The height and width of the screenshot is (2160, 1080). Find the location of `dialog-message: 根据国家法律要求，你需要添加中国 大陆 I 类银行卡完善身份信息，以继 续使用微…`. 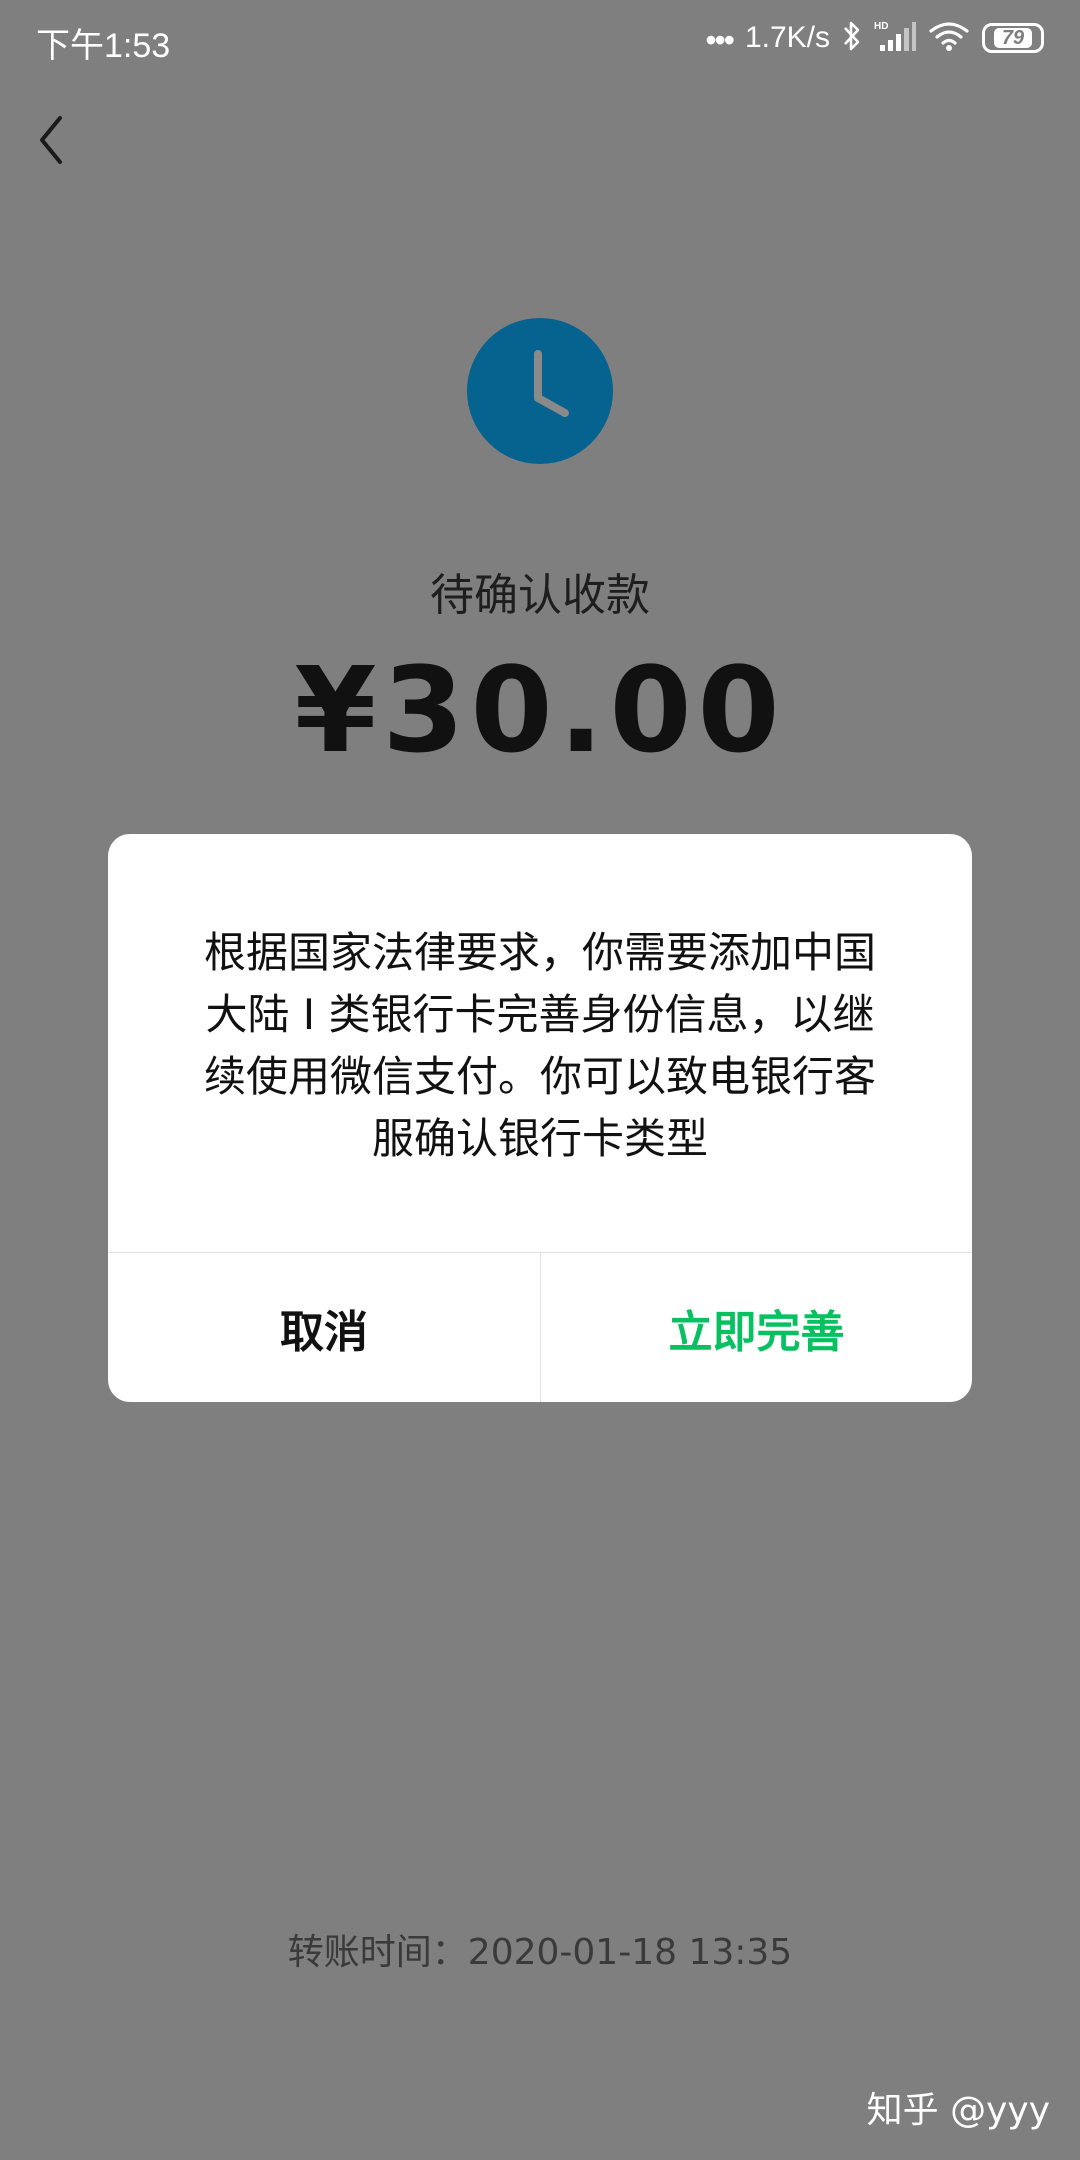

dialog-message: 根据国家法律要求，你需要添加中国 大陆 I 类银行卡完善身份信息，以继 续使用微… is located at coordinates (540, 1046).